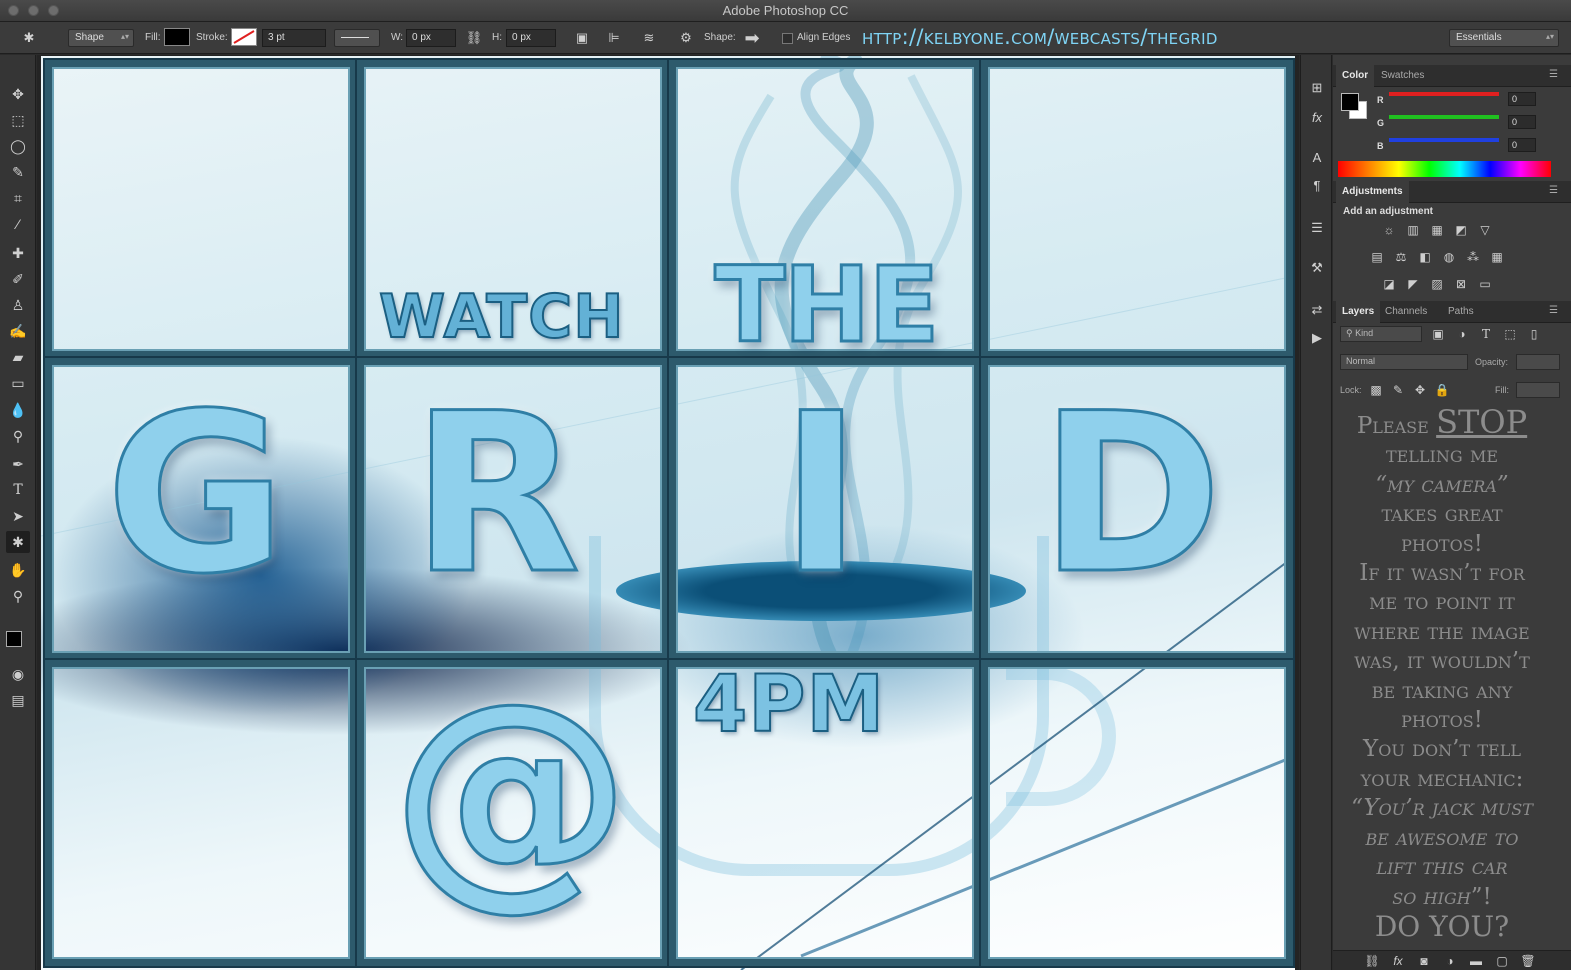 The image size is (1571, 970). I want to click on layer-kind-filter: ⚲ Kind, so click(1381, 334).